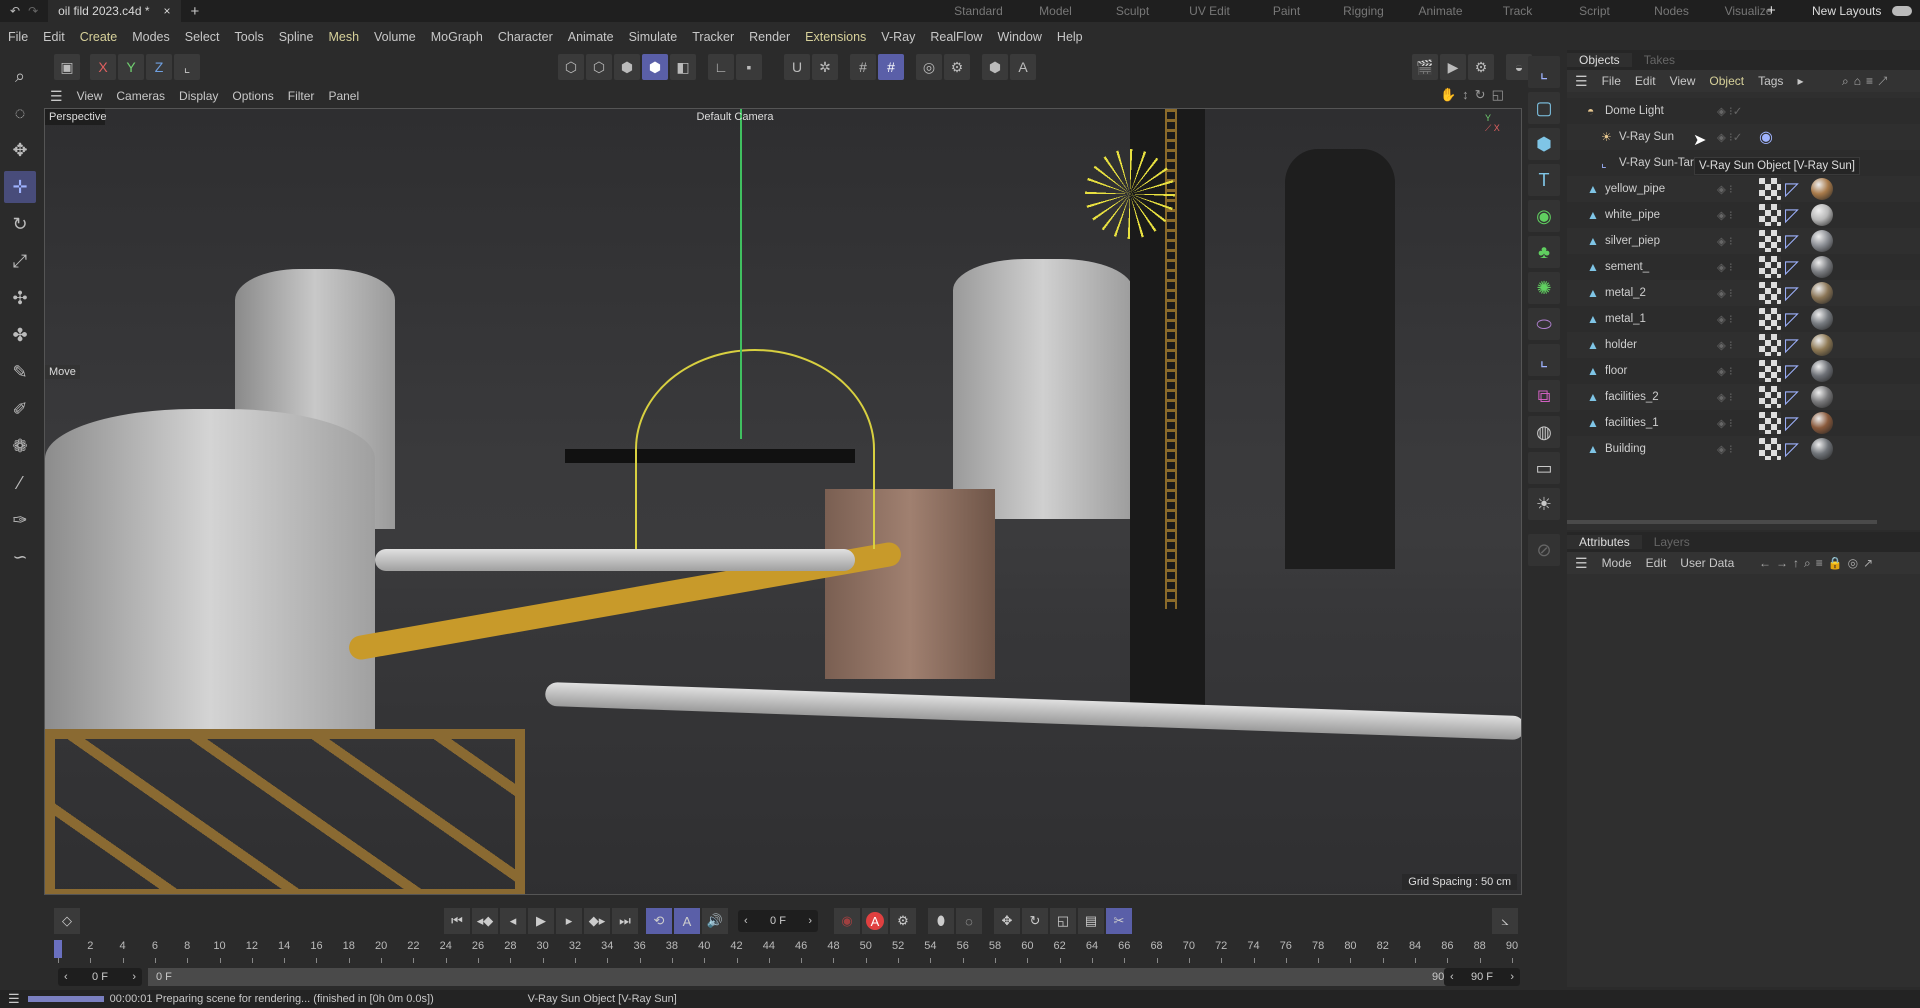  I want to click on attributes-menu-edit: Edit, so click(1656, 563).